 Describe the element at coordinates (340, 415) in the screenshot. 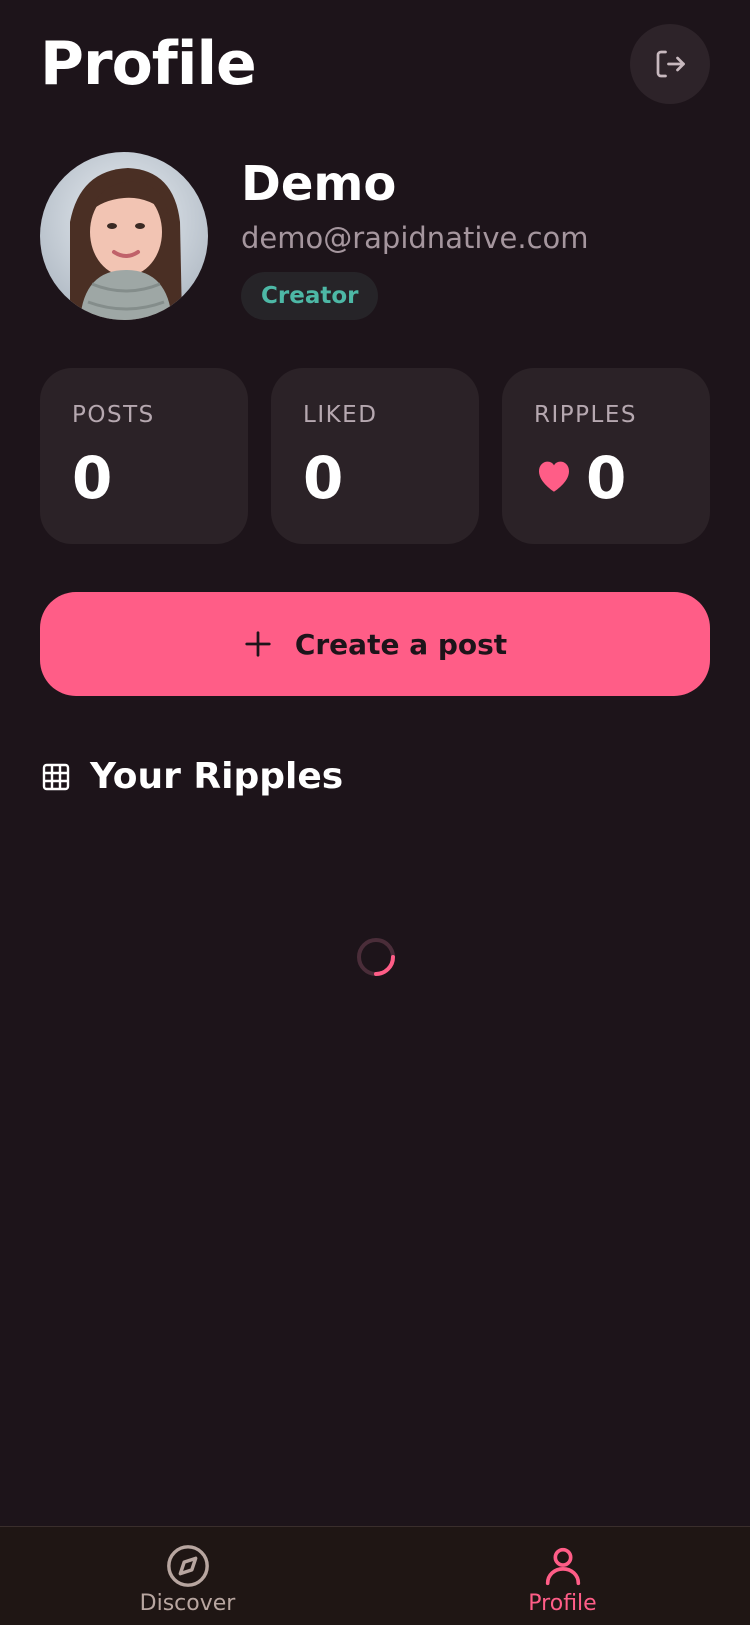

I see `stat-label: LIKED` at that location.